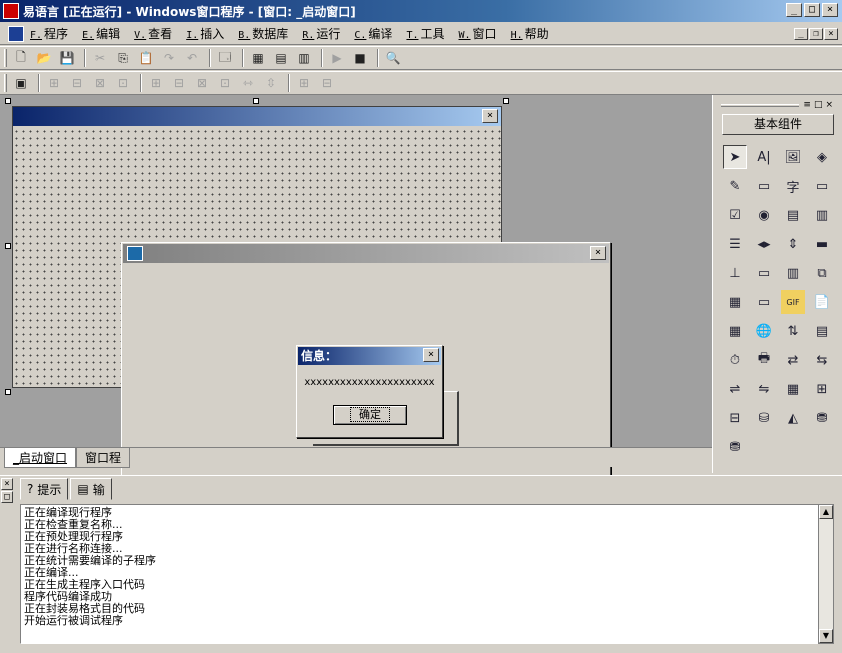  I want to click on align-top-icon: ⊠, so click(100, 83).